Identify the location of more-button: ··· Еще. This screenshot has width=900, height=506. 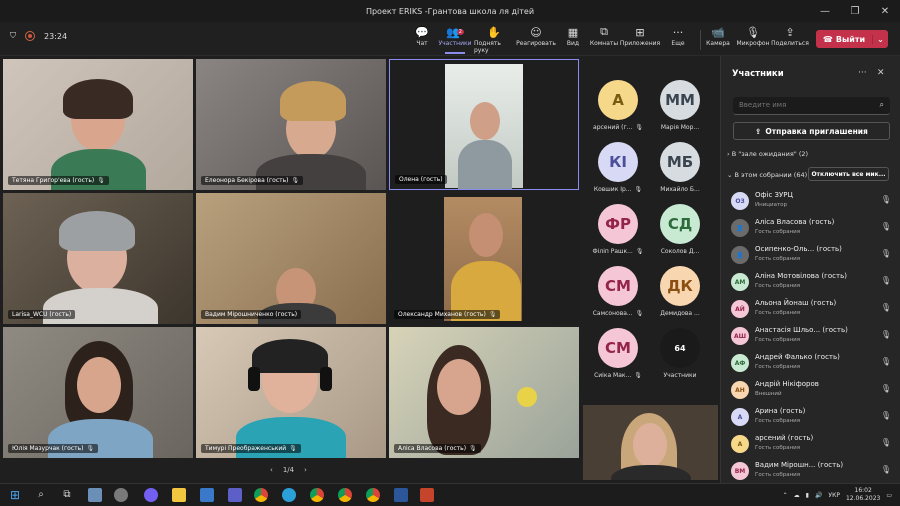
(678, 39).